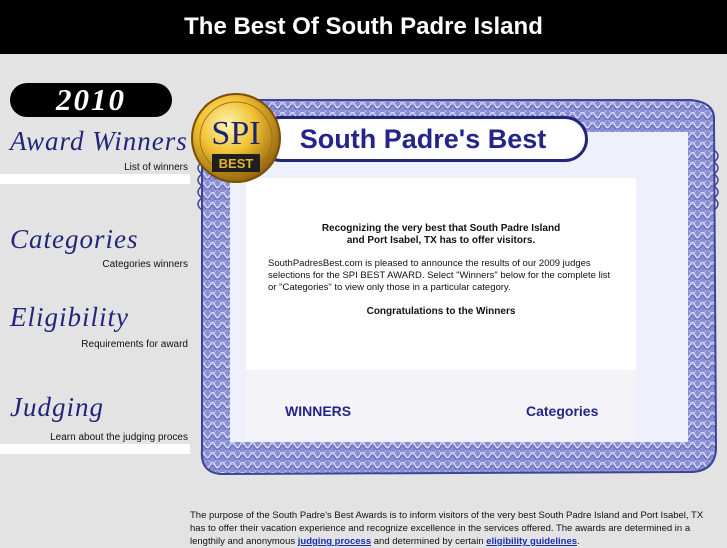 This screenshot has height=548, width=727. What do you see at coordinates (578, 541) in the screenshot?
I see `footer-text-part: .` at bounding box center [578, 541].